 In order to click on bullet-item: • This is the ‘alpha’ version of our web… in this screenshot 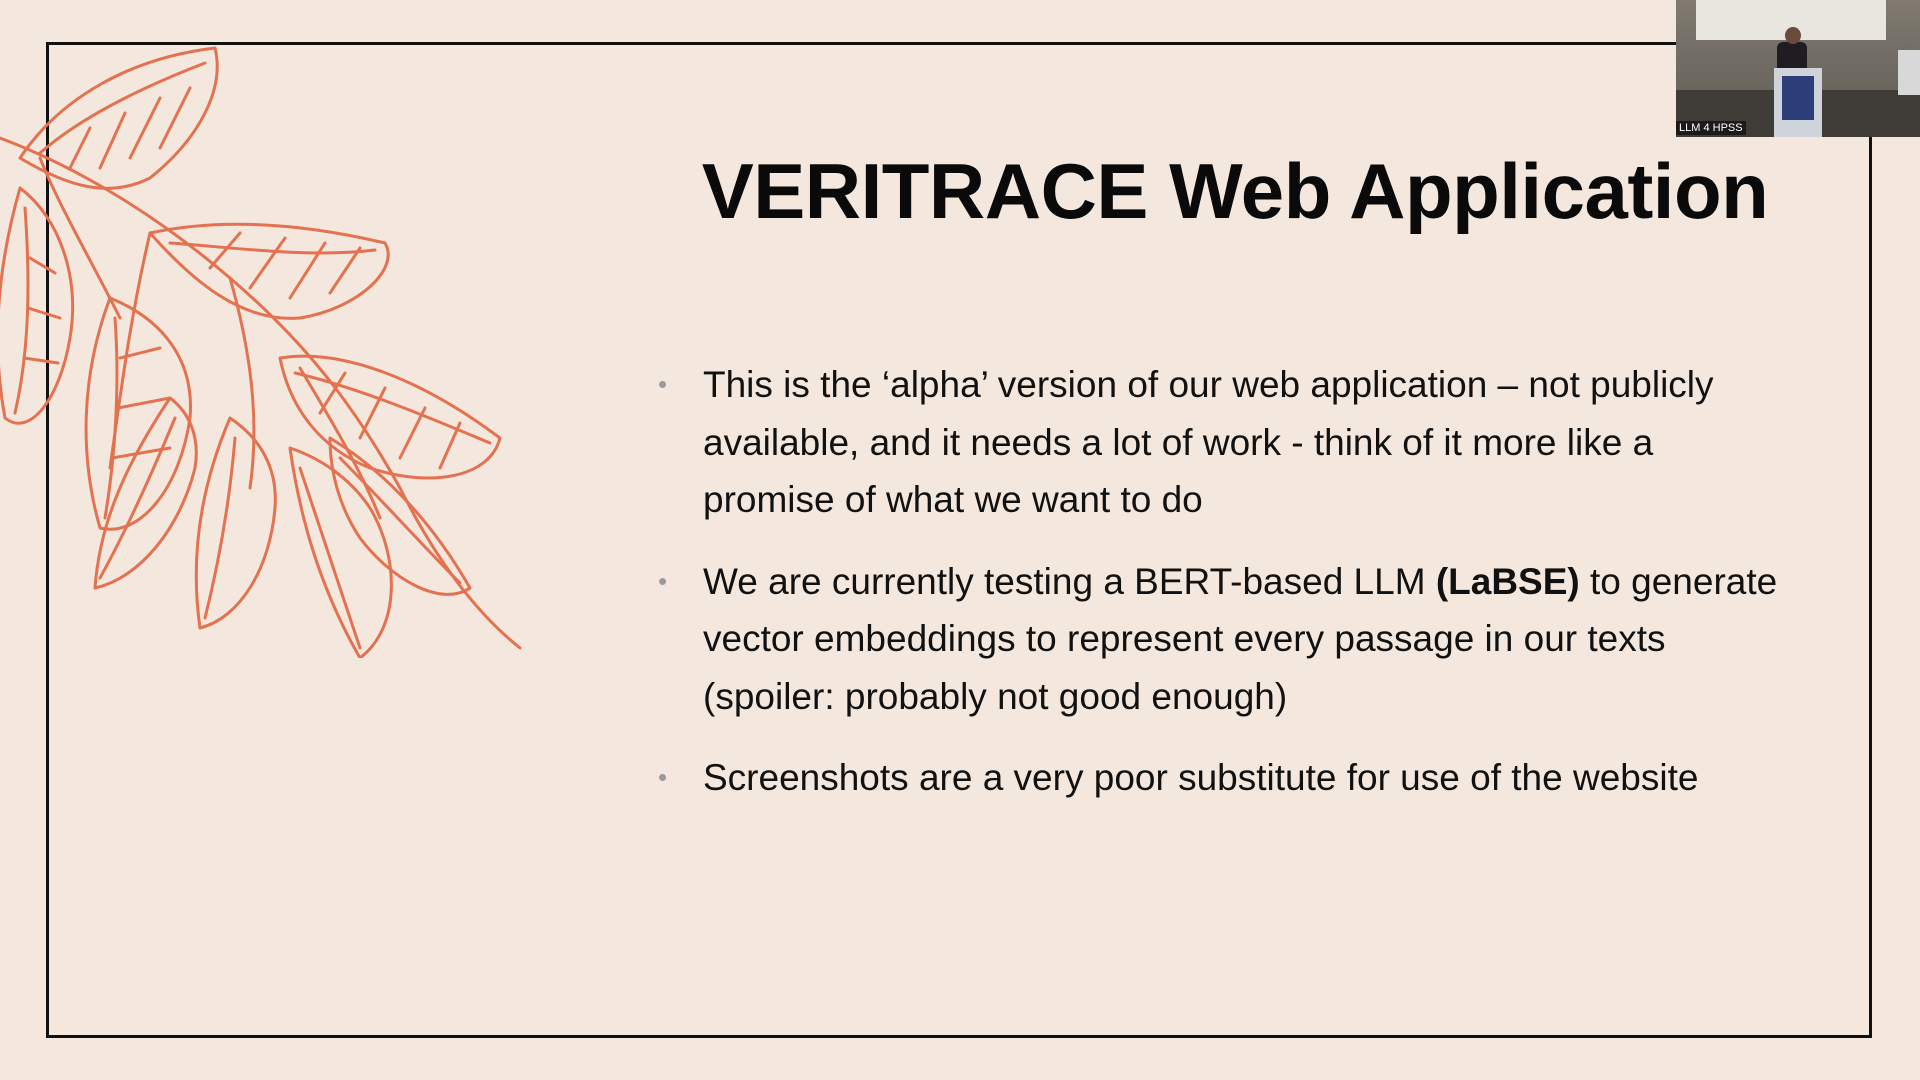, I will do `click(1223, 442)`.